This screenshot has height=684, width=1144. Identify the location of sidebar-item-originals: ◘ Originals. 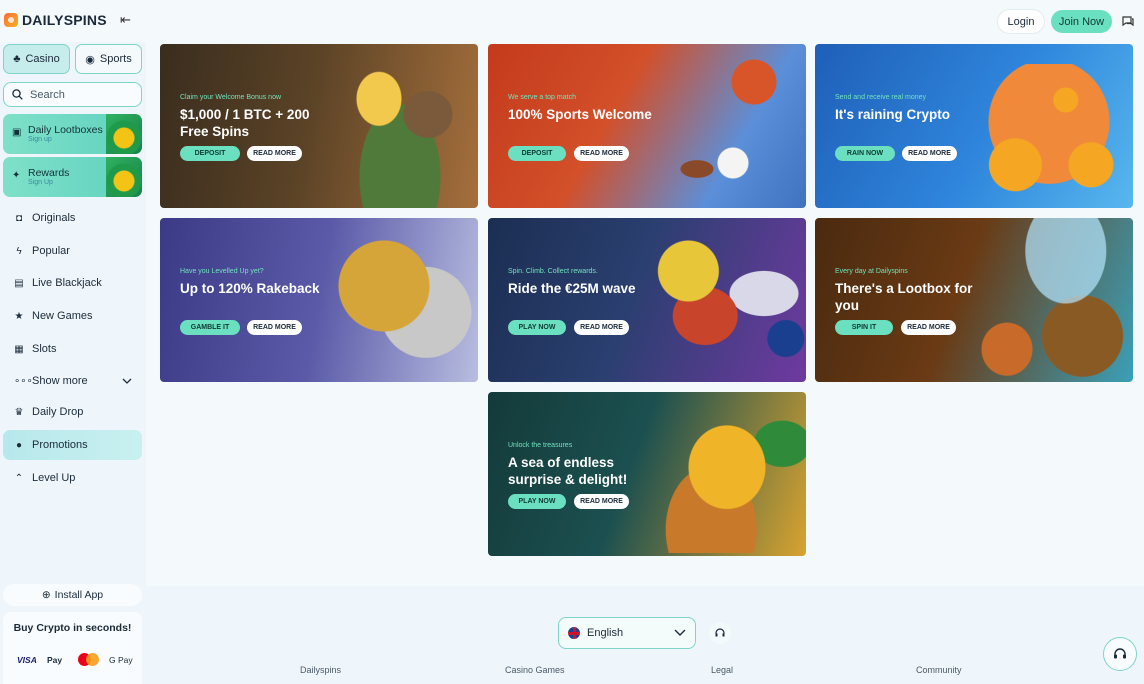
(72, 218).